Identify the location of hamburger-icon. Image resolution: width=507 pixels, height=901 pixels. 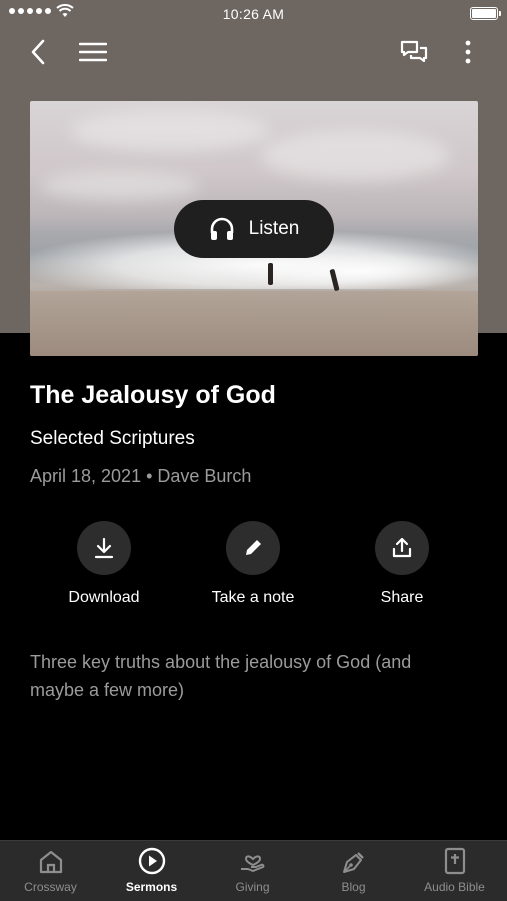
(93, 52).